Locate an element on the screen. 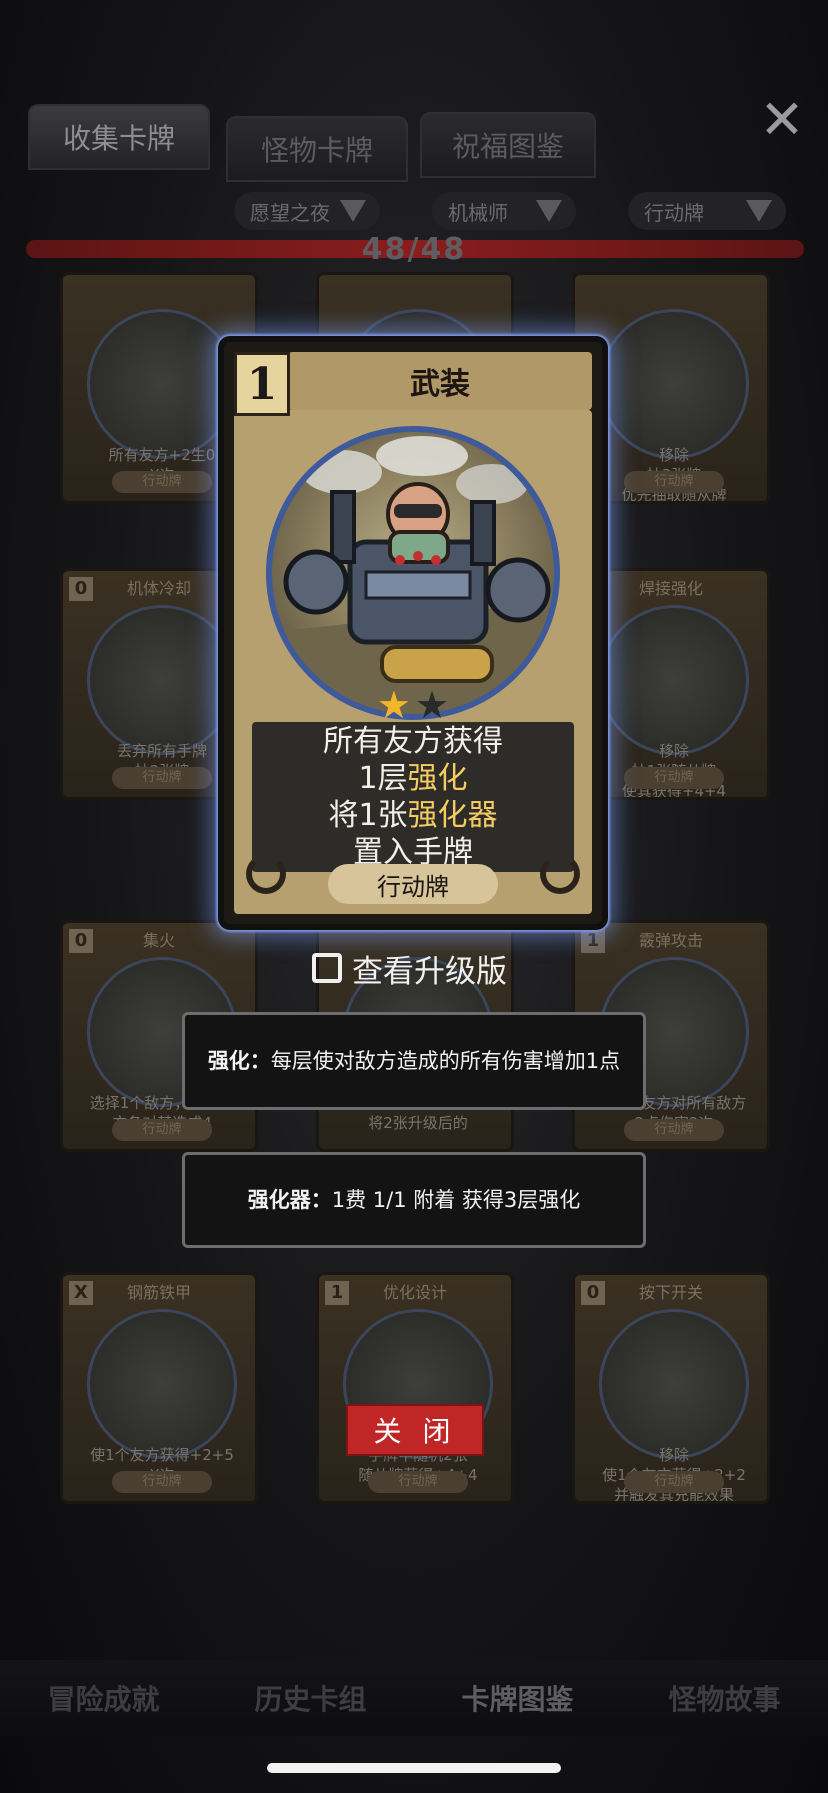 This screenshot has height=1793, width=828. card-name: 霰弹攻击 is located at coordinates (670, 940).